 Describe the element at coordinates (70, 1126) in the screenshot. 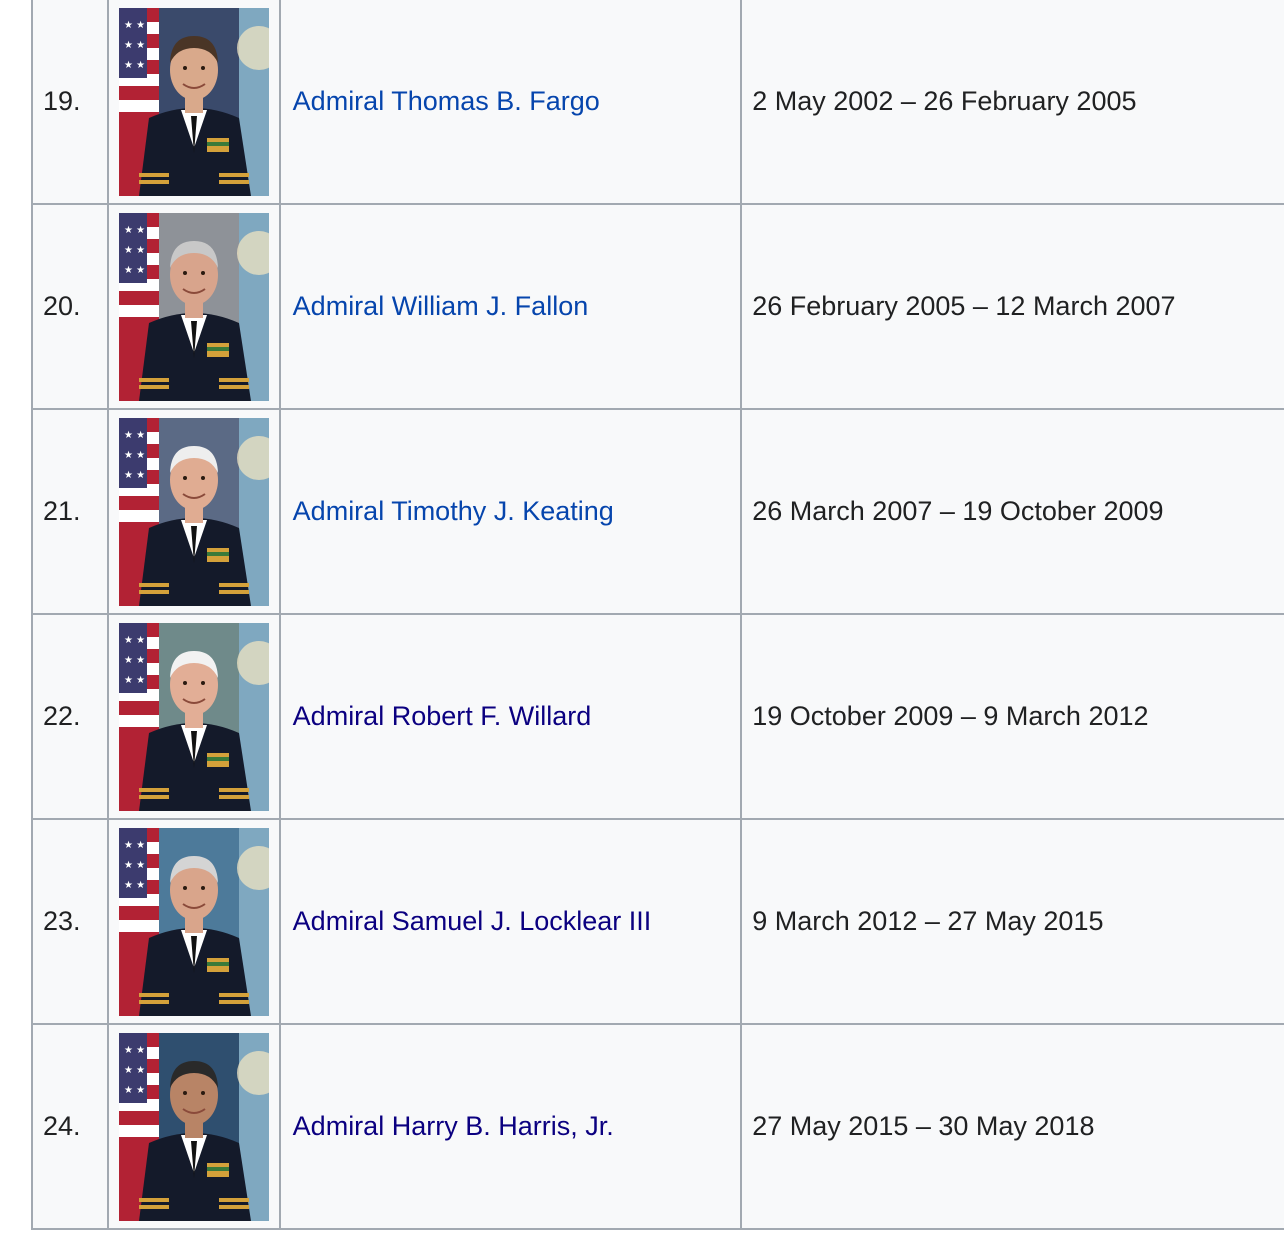

I see `row-number: 24.` at that location.